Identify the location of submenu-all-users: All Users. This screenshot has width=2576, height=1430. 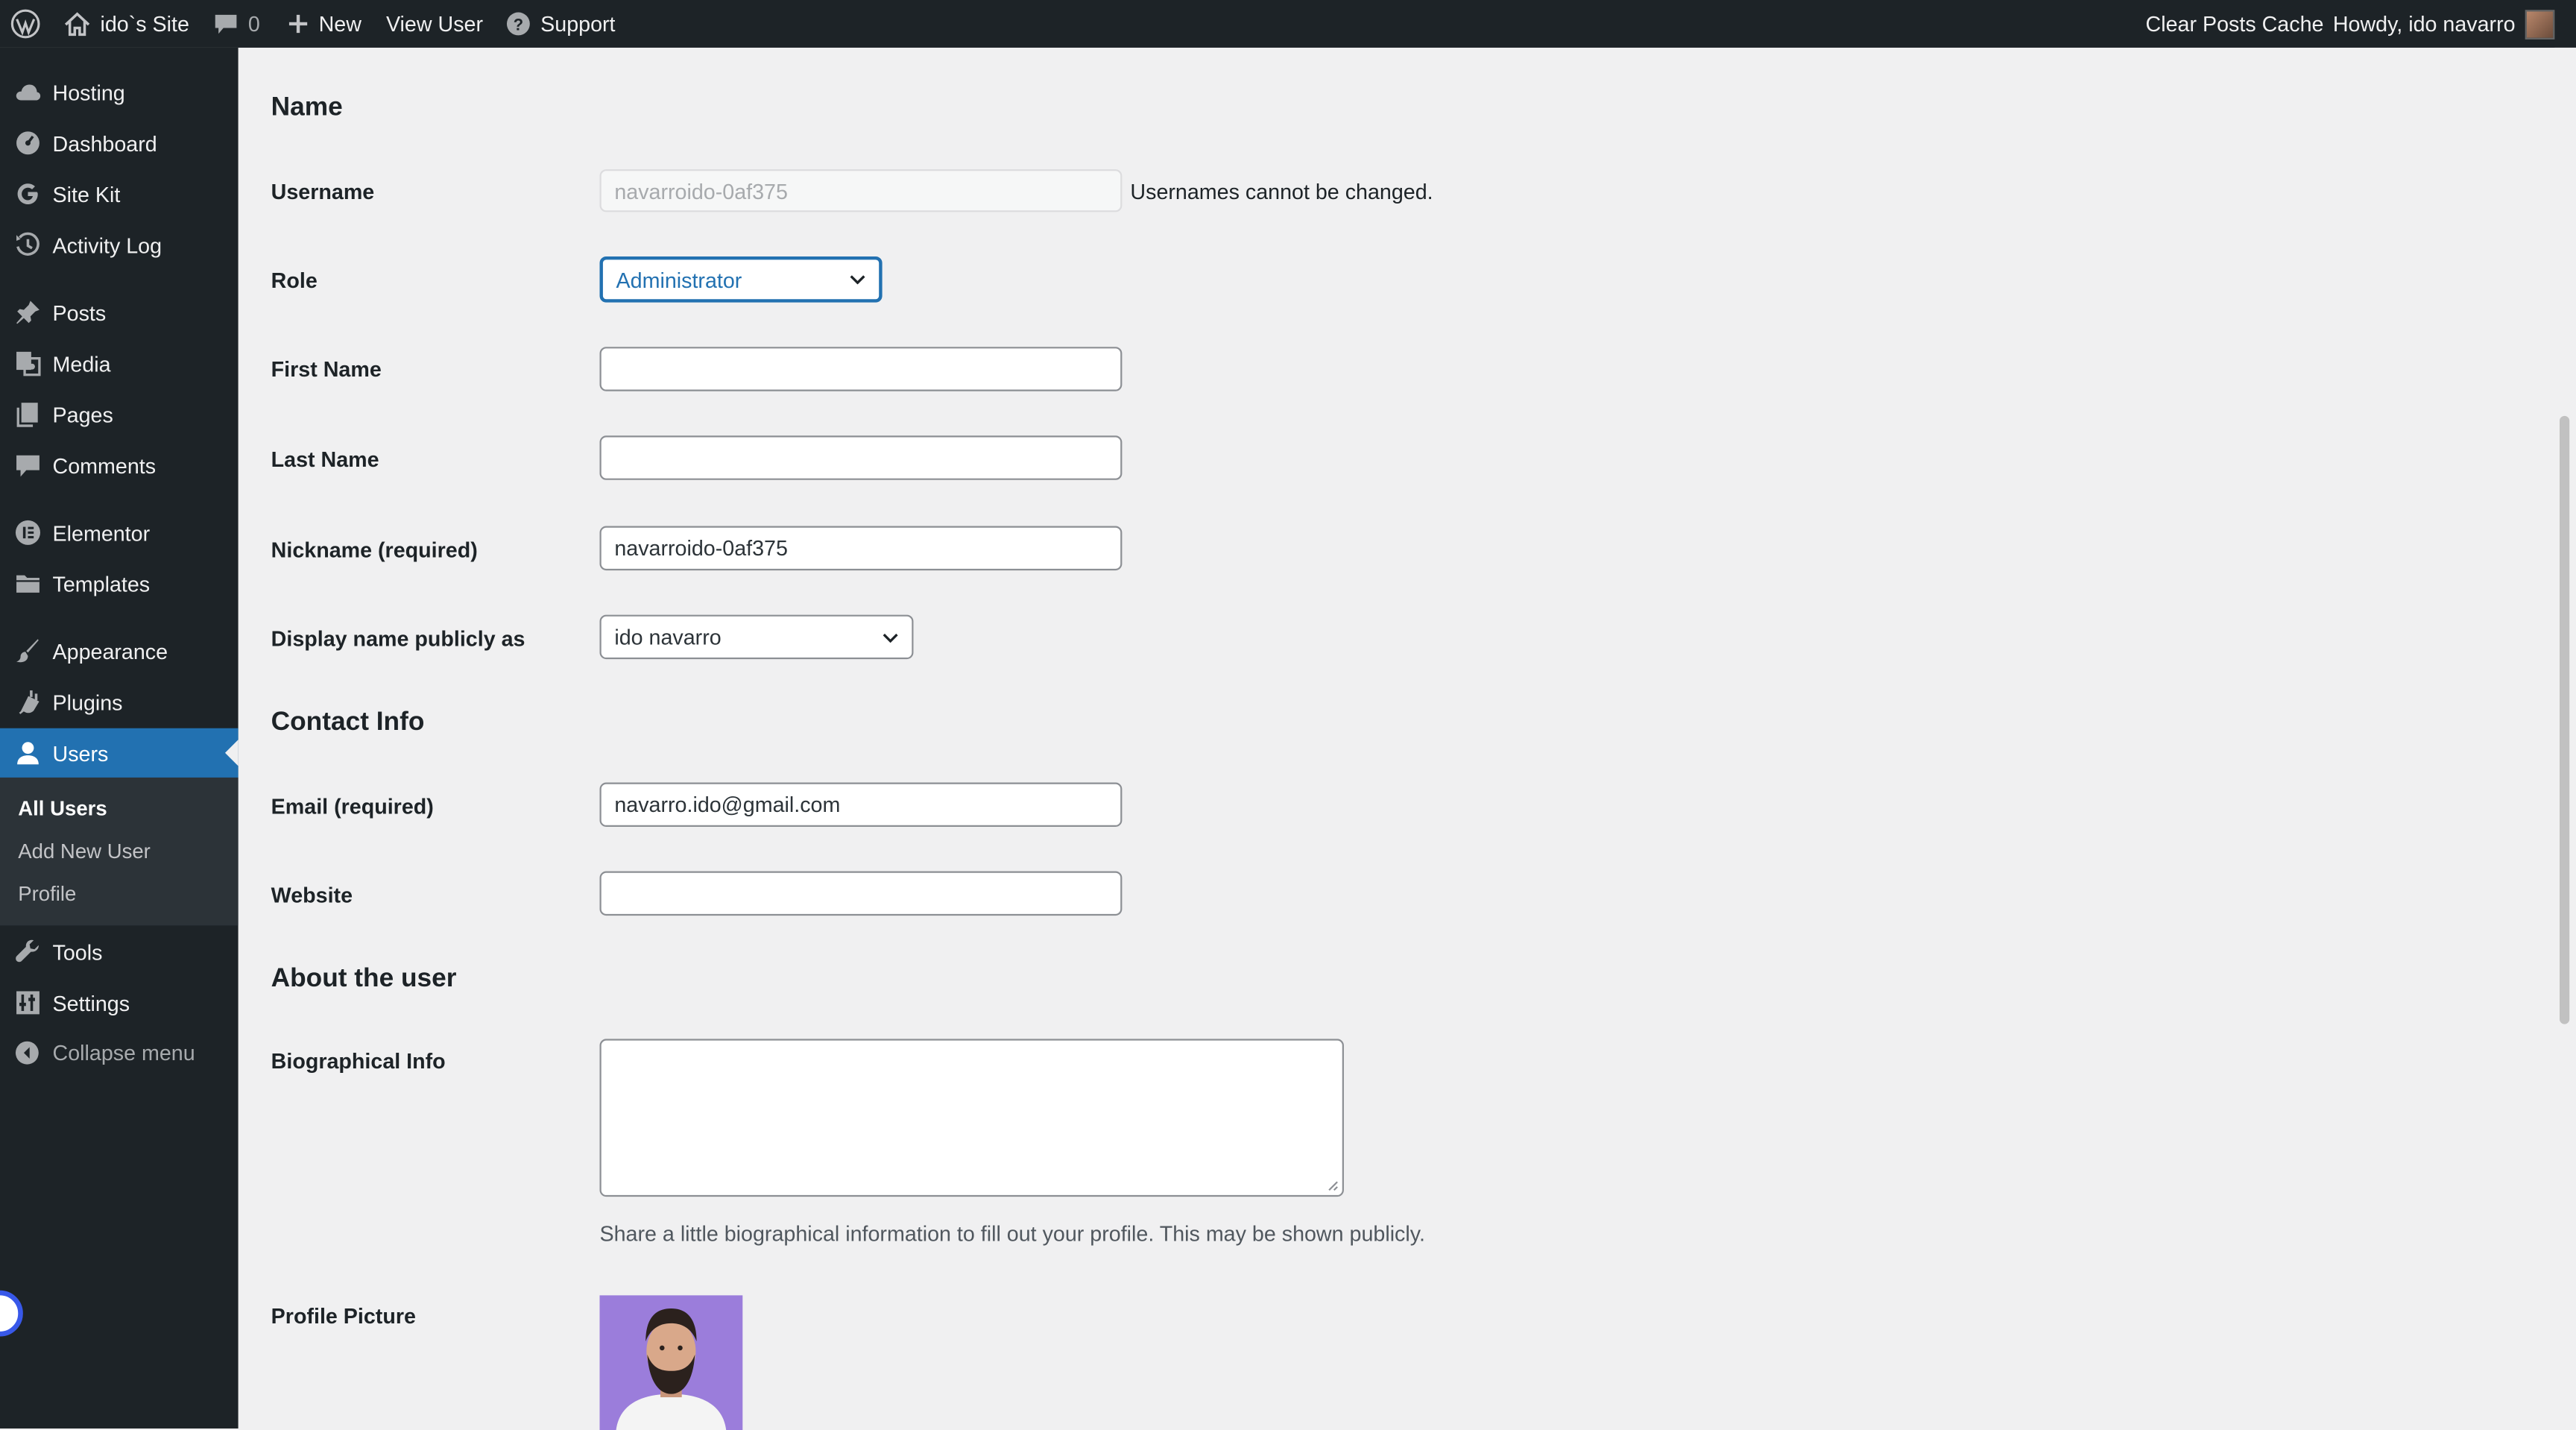
(62, 808).